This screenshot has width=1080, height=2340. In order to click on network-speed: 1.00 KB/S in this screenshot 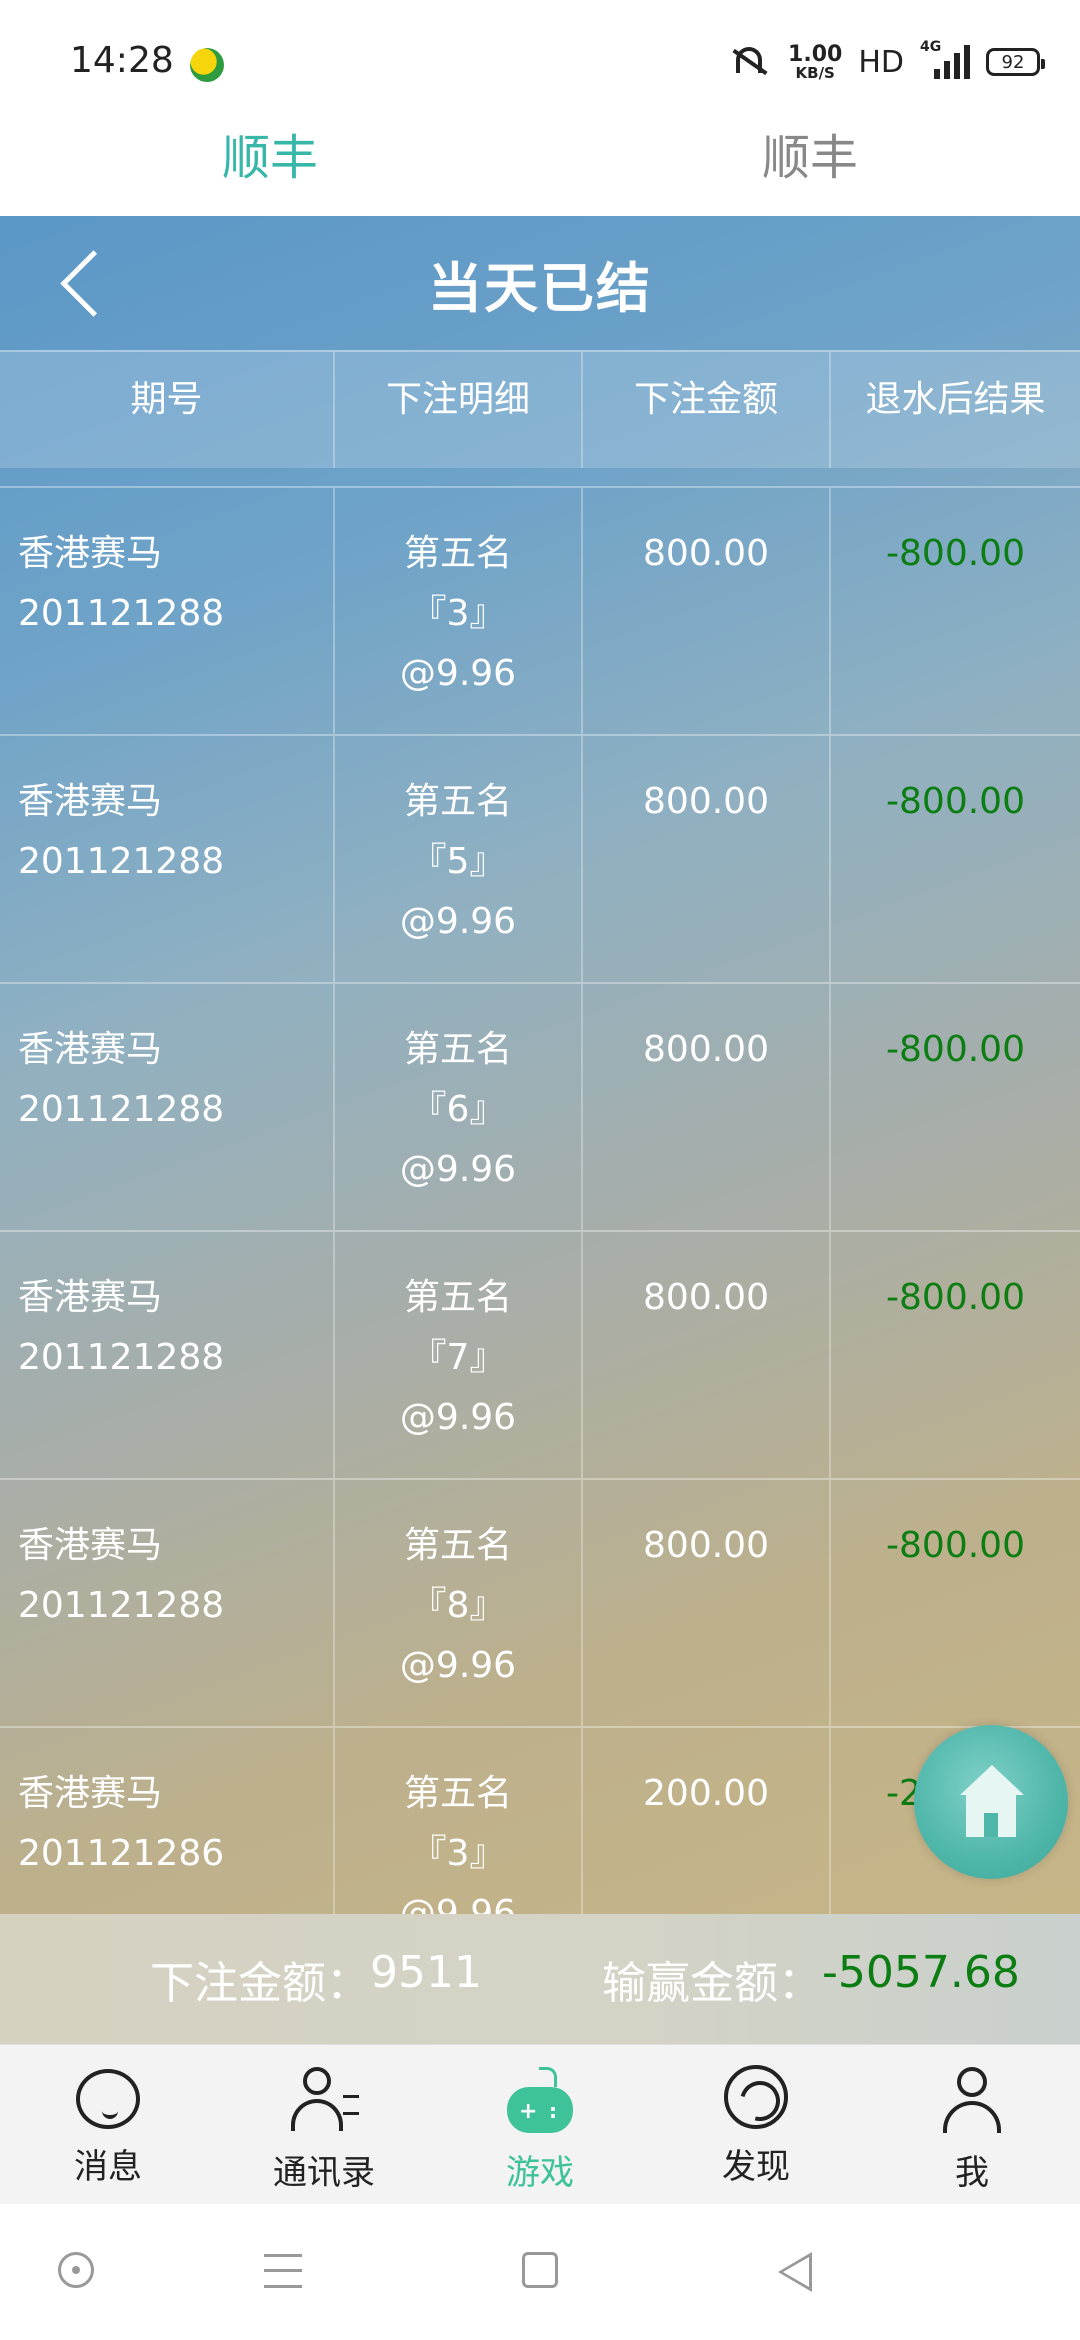, I will do `click(815, 61)`.